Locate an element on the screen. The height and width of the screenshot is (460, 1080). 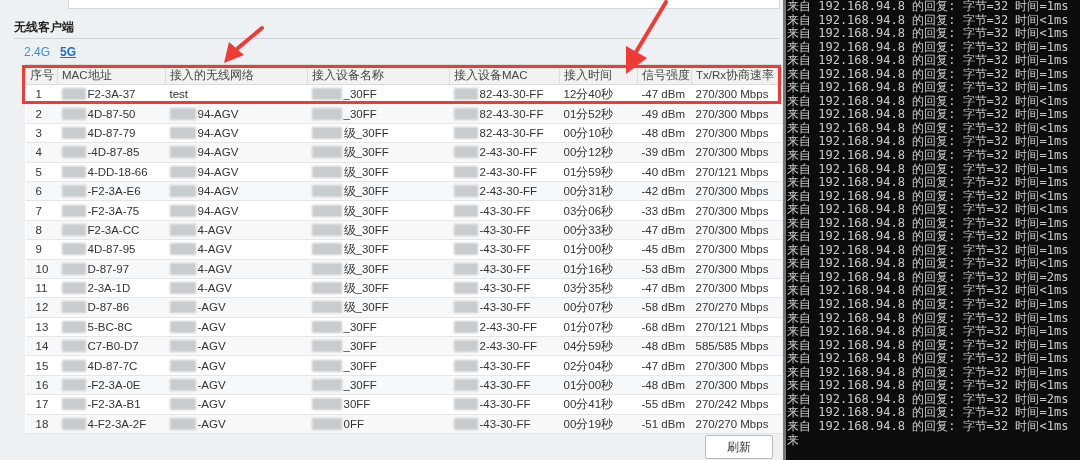
table-cell: 270/270 Mbps is located at coordinates (732, 423).